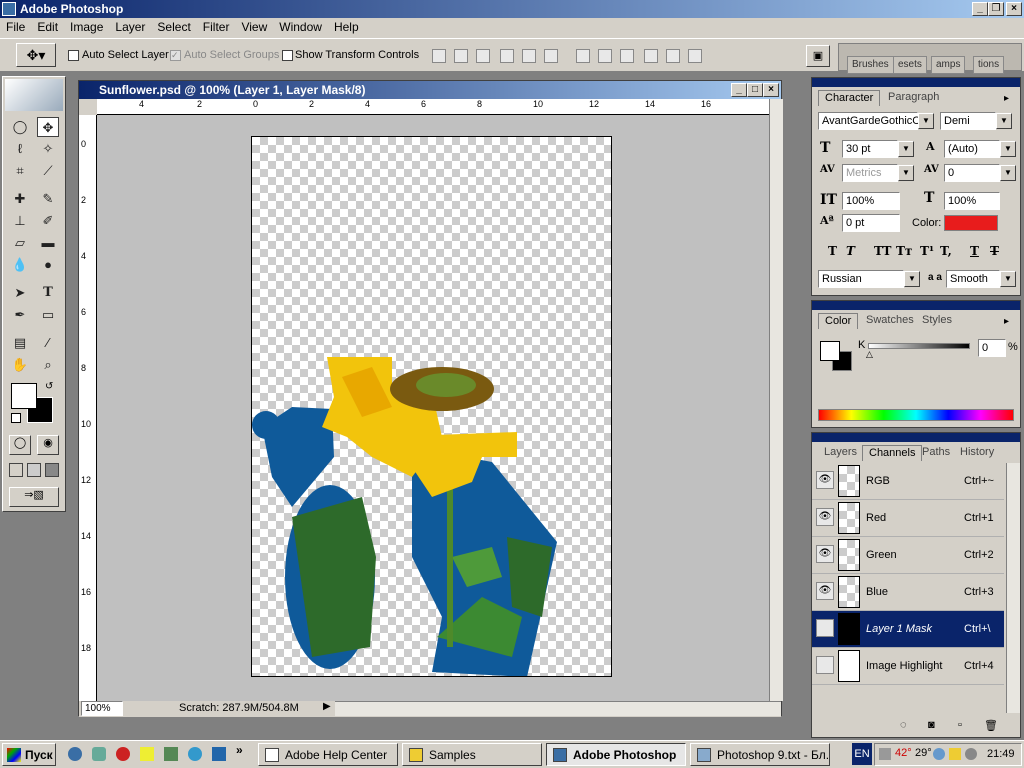 The height and width of the screenshot is (768, 1024). I want to click on underline-button: T, so click(974, 251).